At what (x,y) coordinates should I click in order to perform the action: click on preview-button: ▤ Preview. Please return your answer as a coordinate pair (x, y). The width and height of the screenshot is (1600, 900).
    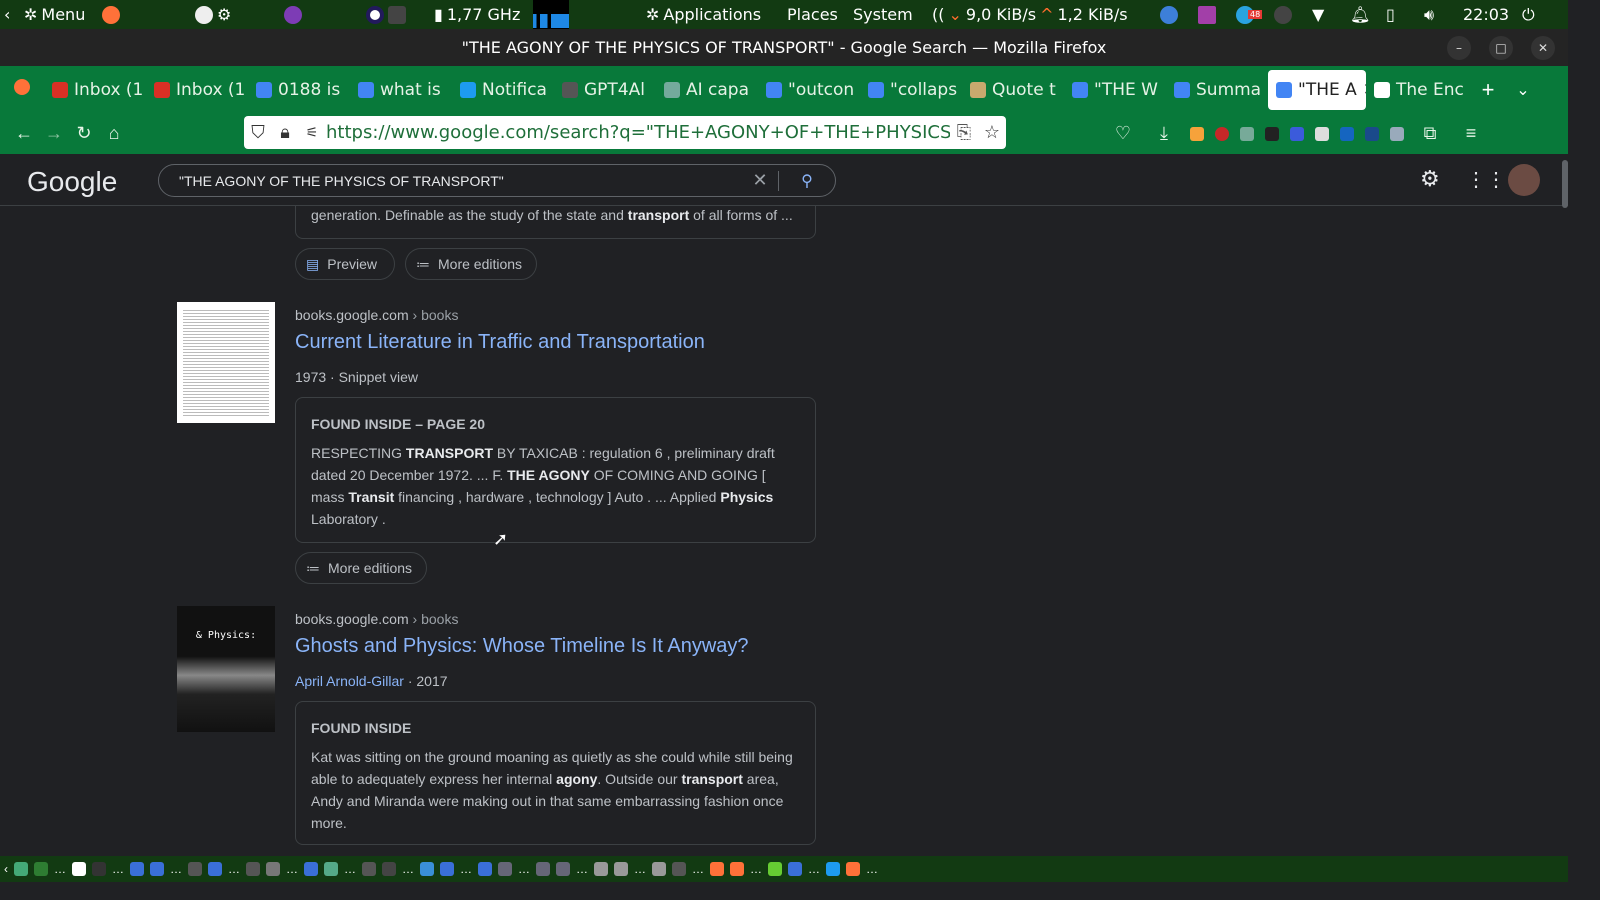
    Looking at the image, I should click on (345, 264).